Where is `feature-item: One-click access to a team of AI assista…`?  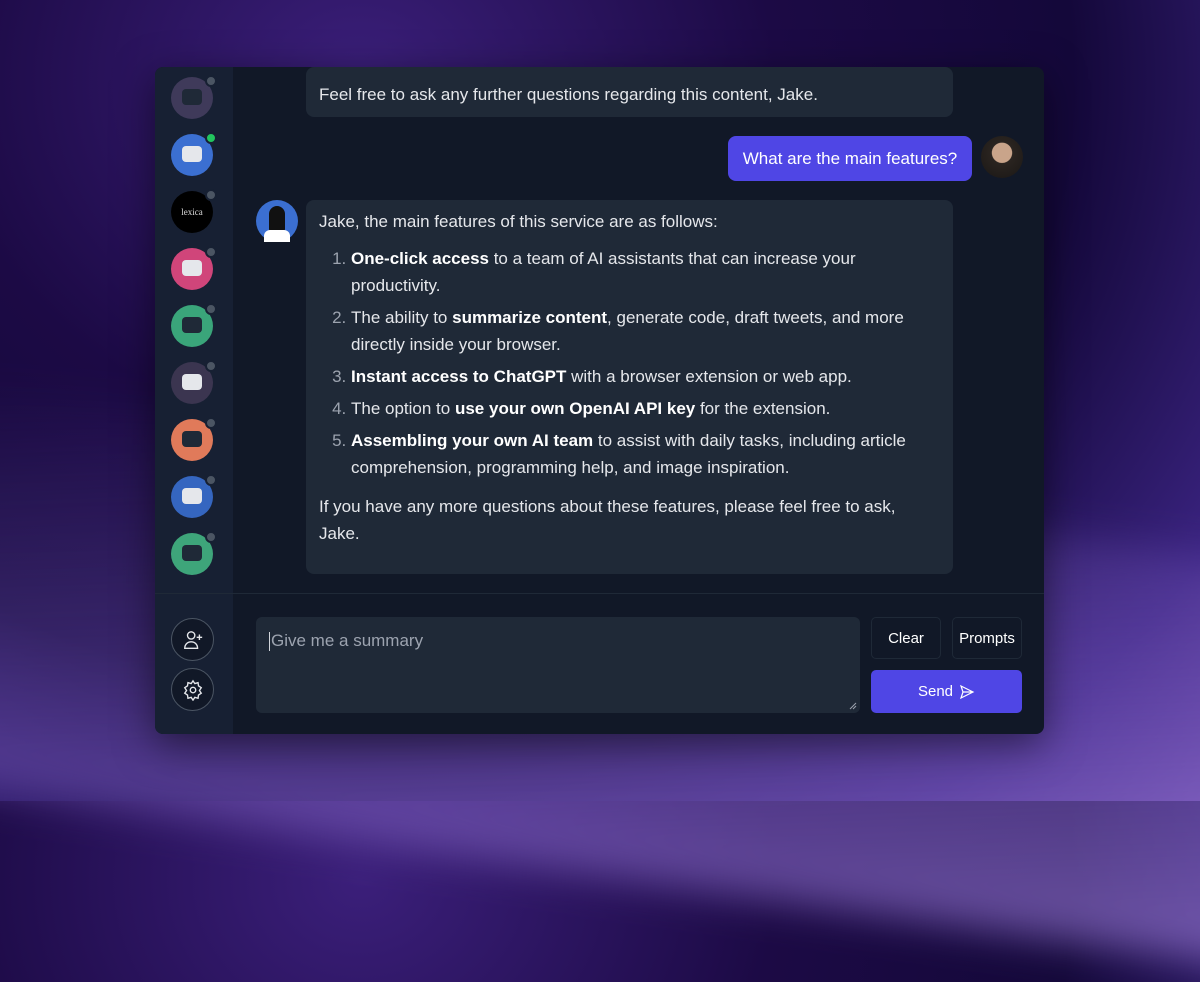
feature-item: One-click access to a team of AI assista… is located at coordinates (645, 272).